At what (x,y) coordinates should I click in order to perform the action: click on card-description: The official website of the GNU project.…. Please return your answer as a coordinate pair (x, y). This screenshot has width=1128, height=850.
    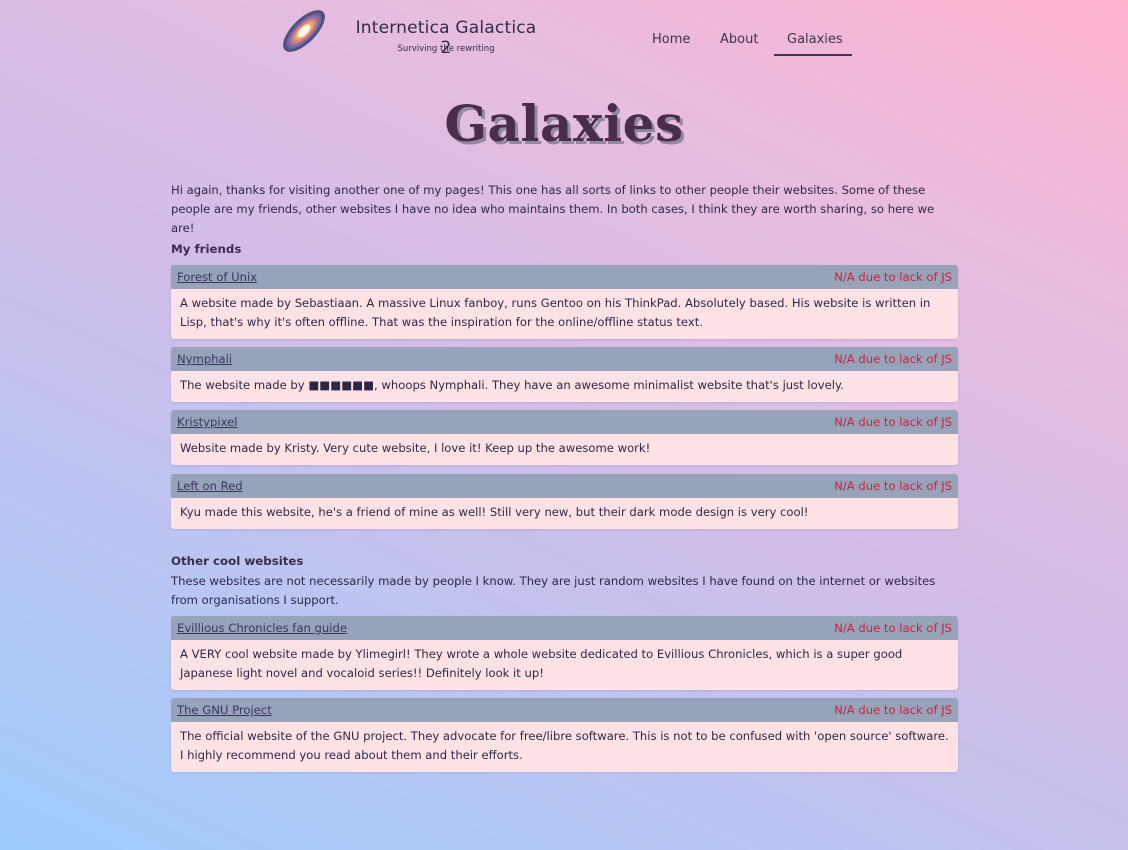
    Looking at the image, I should click on (564, 747).